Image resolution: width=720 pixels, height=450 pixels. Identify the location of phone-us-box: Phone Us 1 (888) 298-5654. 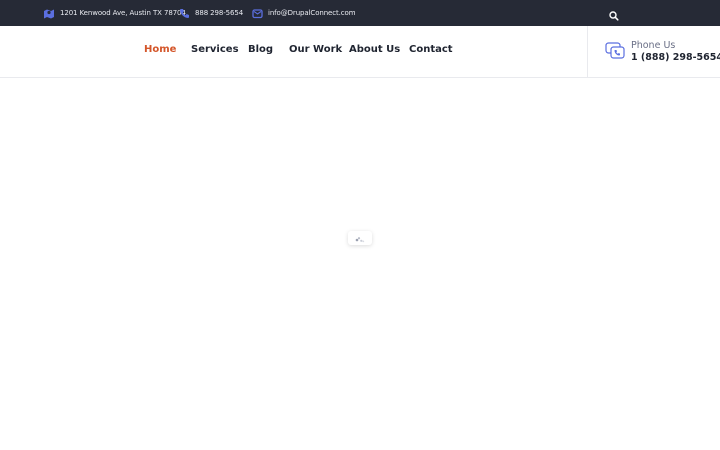
(662, 52).